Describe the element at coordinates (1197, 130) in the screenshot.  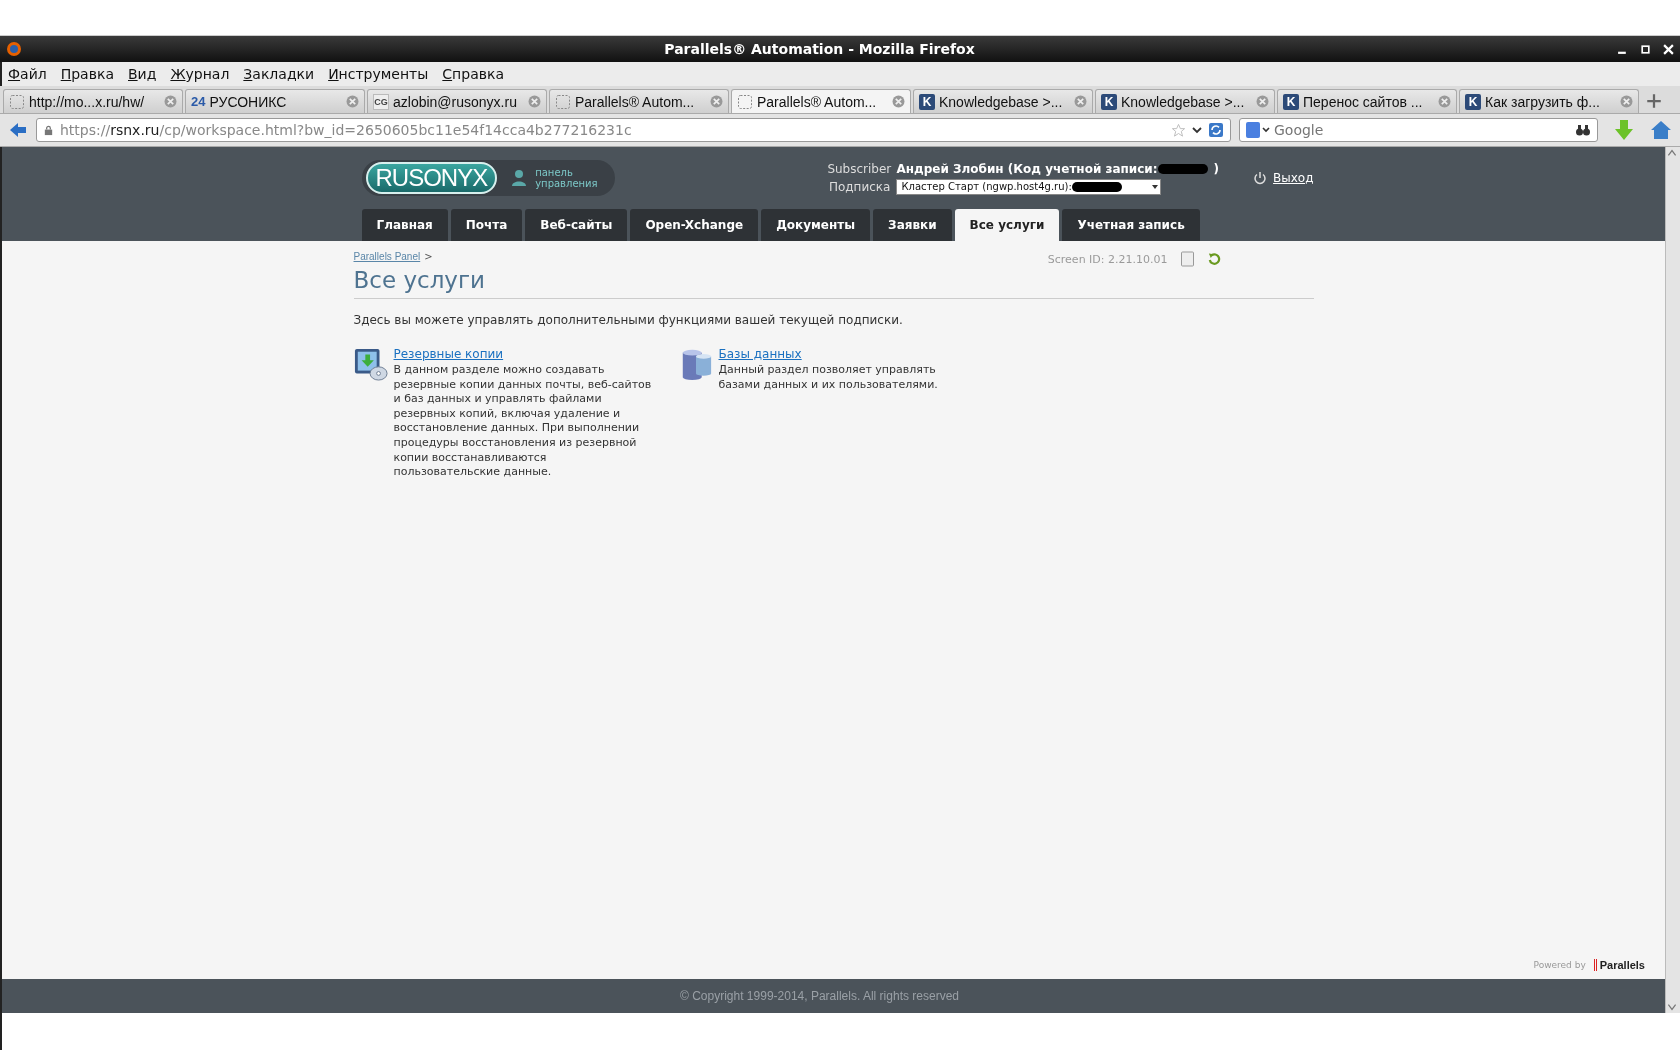
I see `dropdown-icon` at that location.